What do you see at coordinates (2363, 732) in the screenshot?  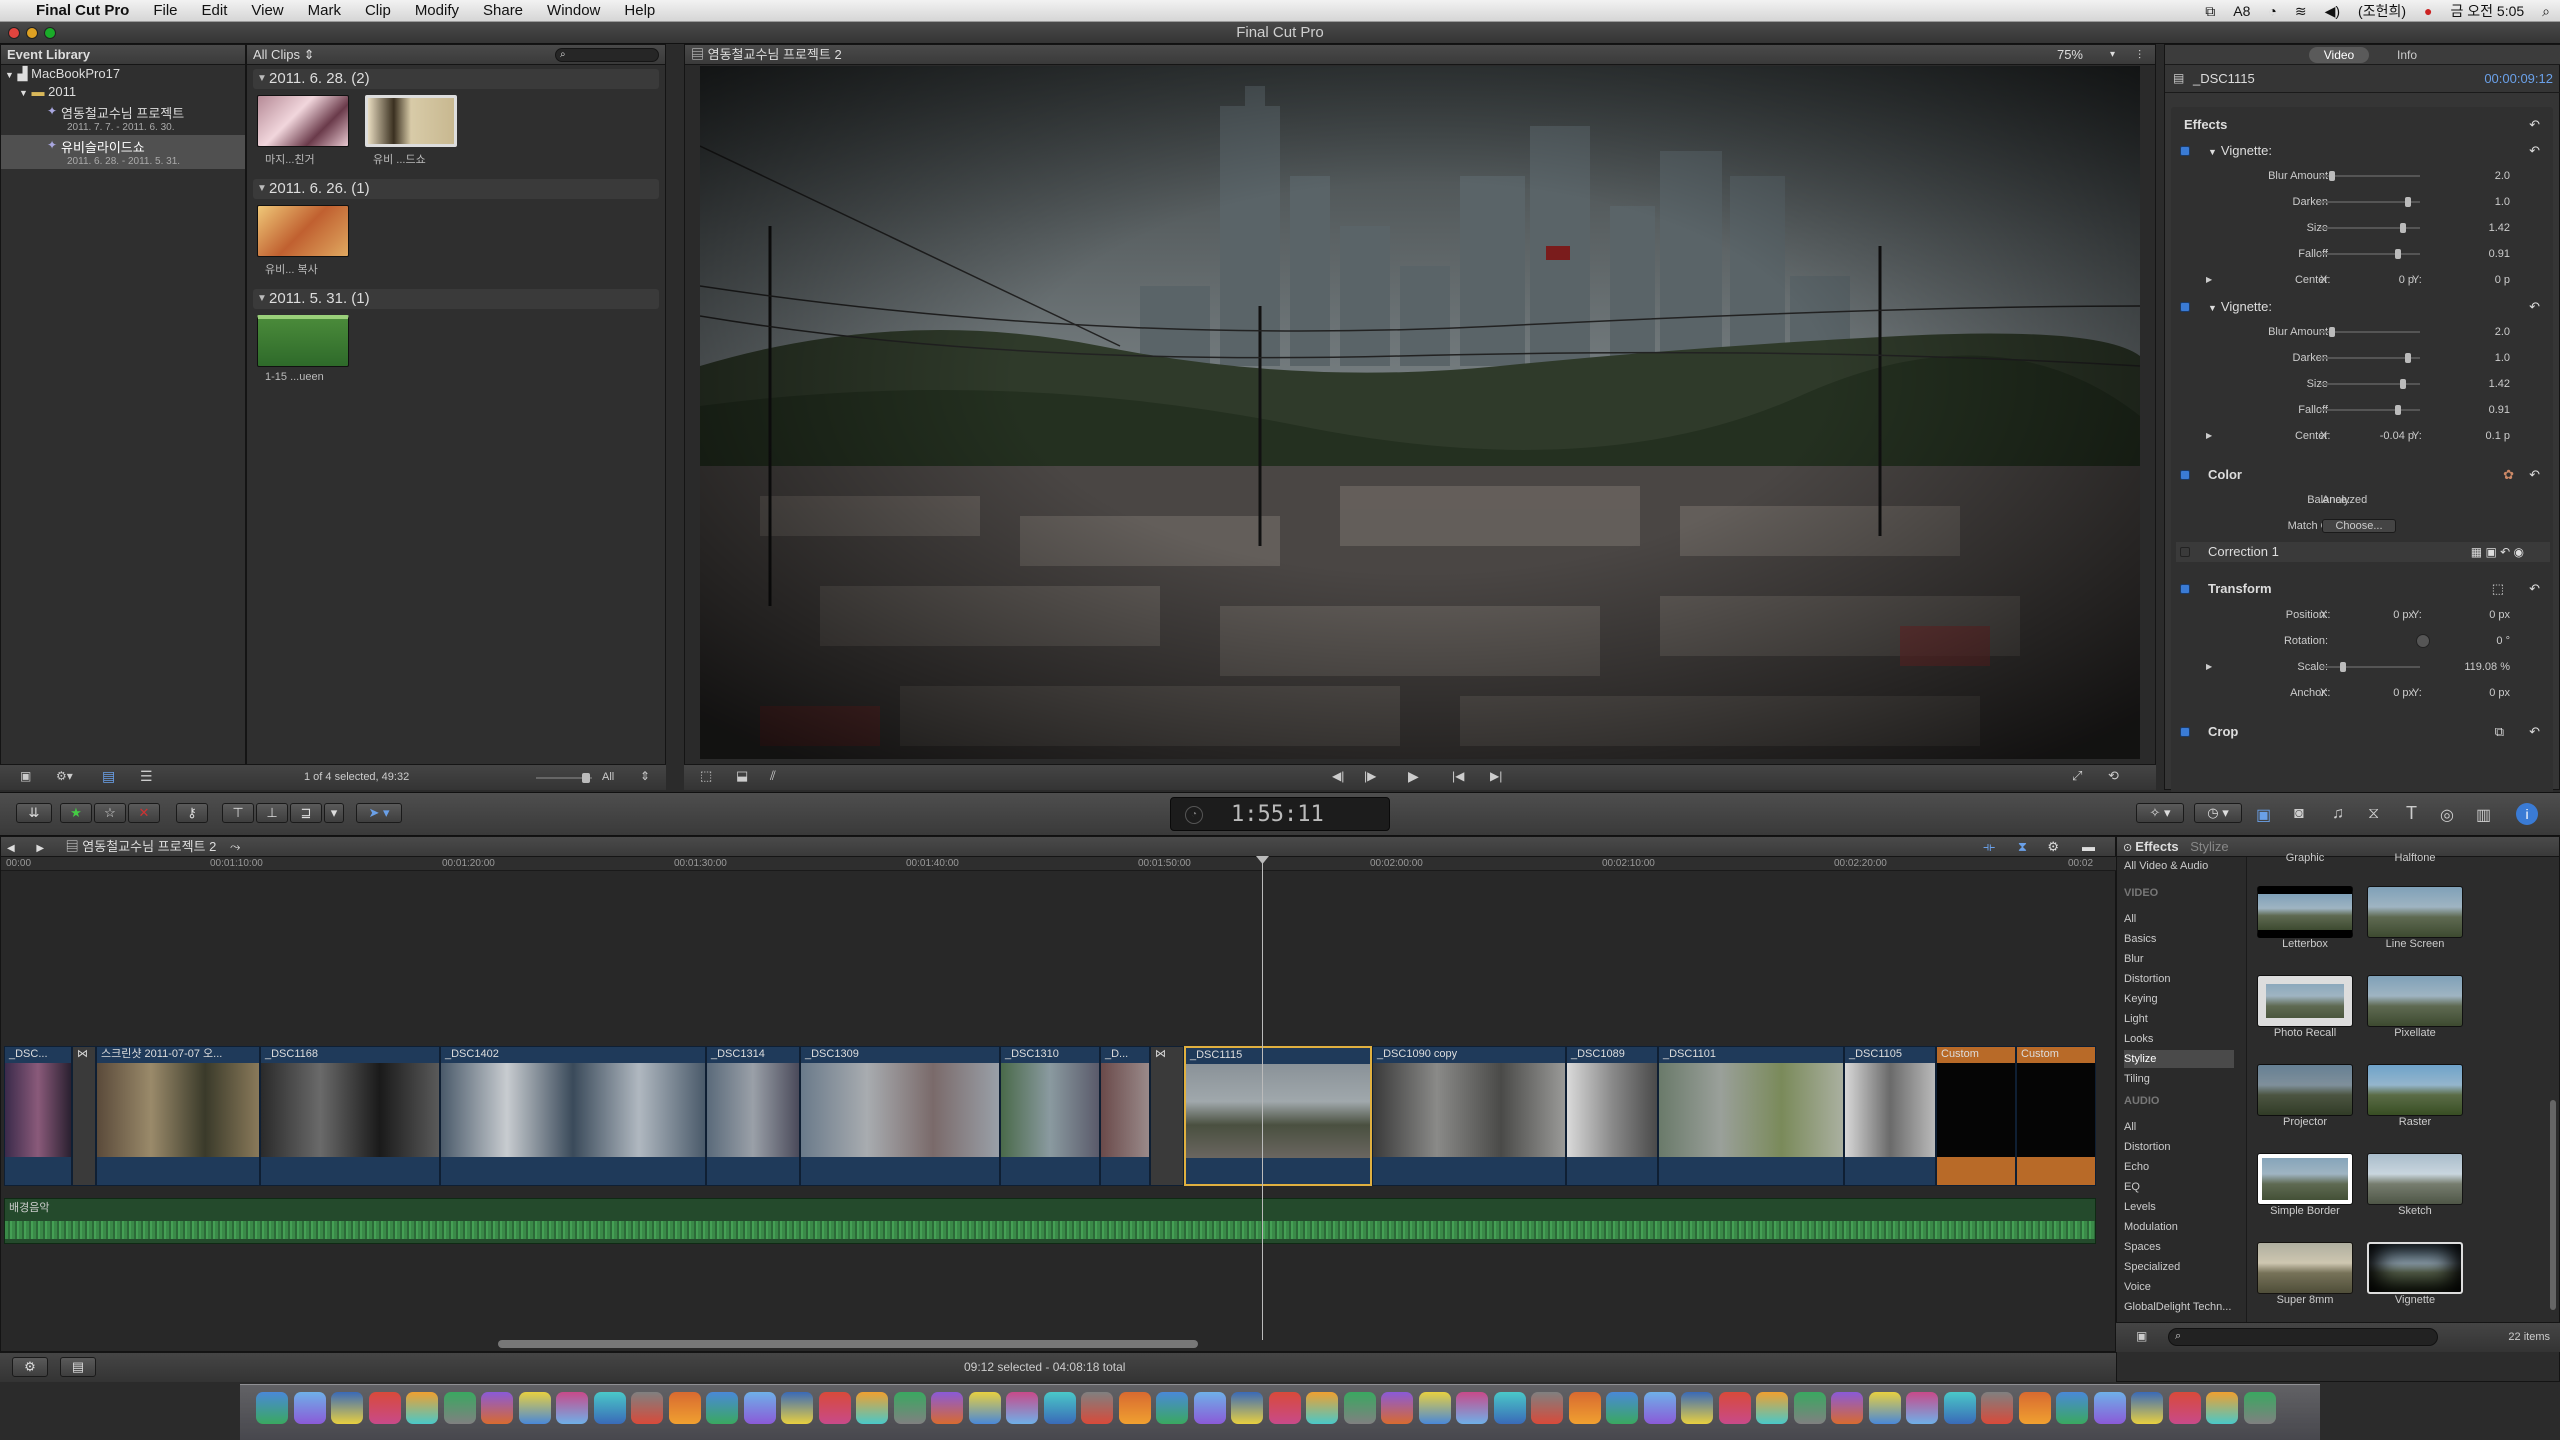 I see `crop-section-header: Crop ⧉ ↶` at bounding box center [2363, 732].